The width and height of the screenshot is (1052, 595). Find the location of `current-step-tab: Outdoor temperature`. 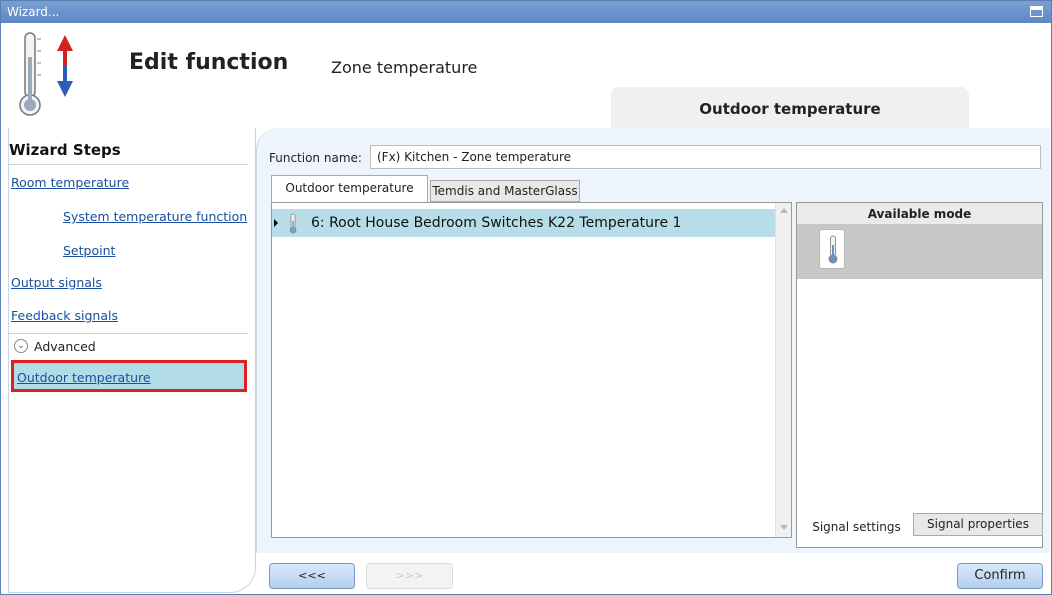

current-step-tab: Outdoor temperature is located at coordinates (790, 108).